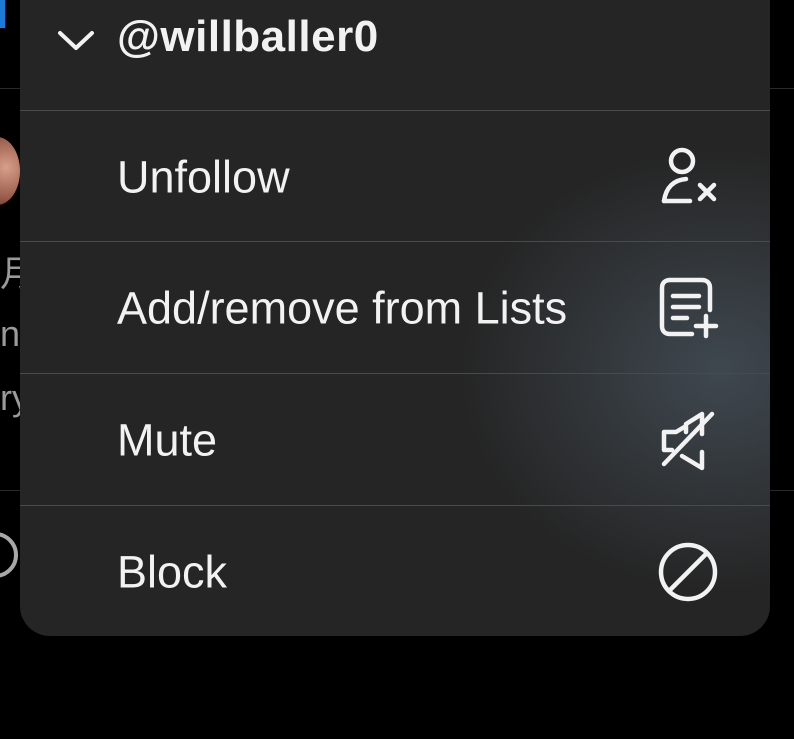 This screenshot has height=739, width=794. What do you see at coordinates (688, 572) in the screenshot?
I see `block-icon` at bounding box center [688, 572].